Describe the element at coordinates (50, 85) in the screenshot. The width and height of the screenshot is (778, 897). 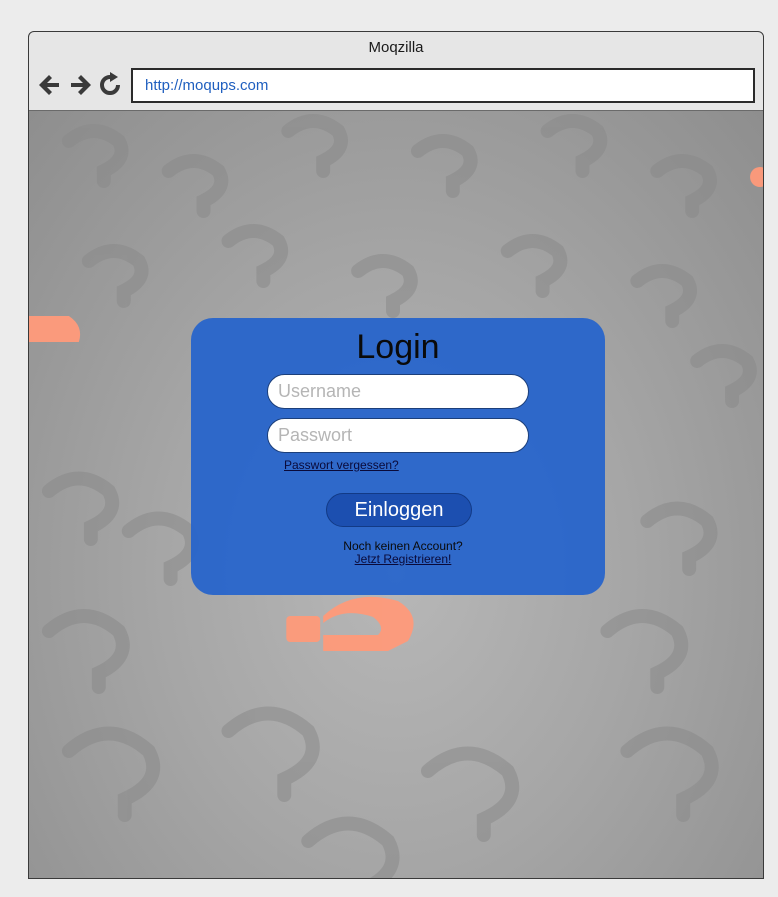
I see `arrow-left-icon` at that location.